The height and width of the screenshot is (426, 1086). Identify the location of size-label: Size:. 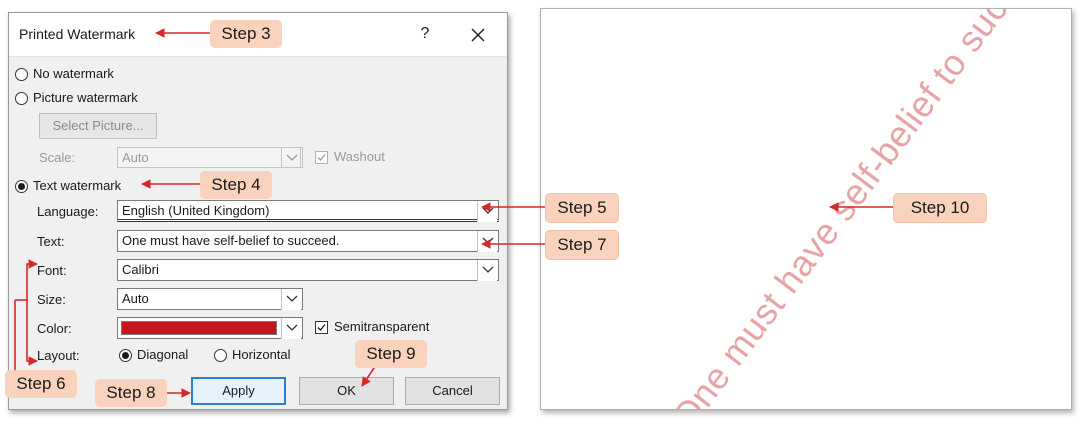
(51, 299).